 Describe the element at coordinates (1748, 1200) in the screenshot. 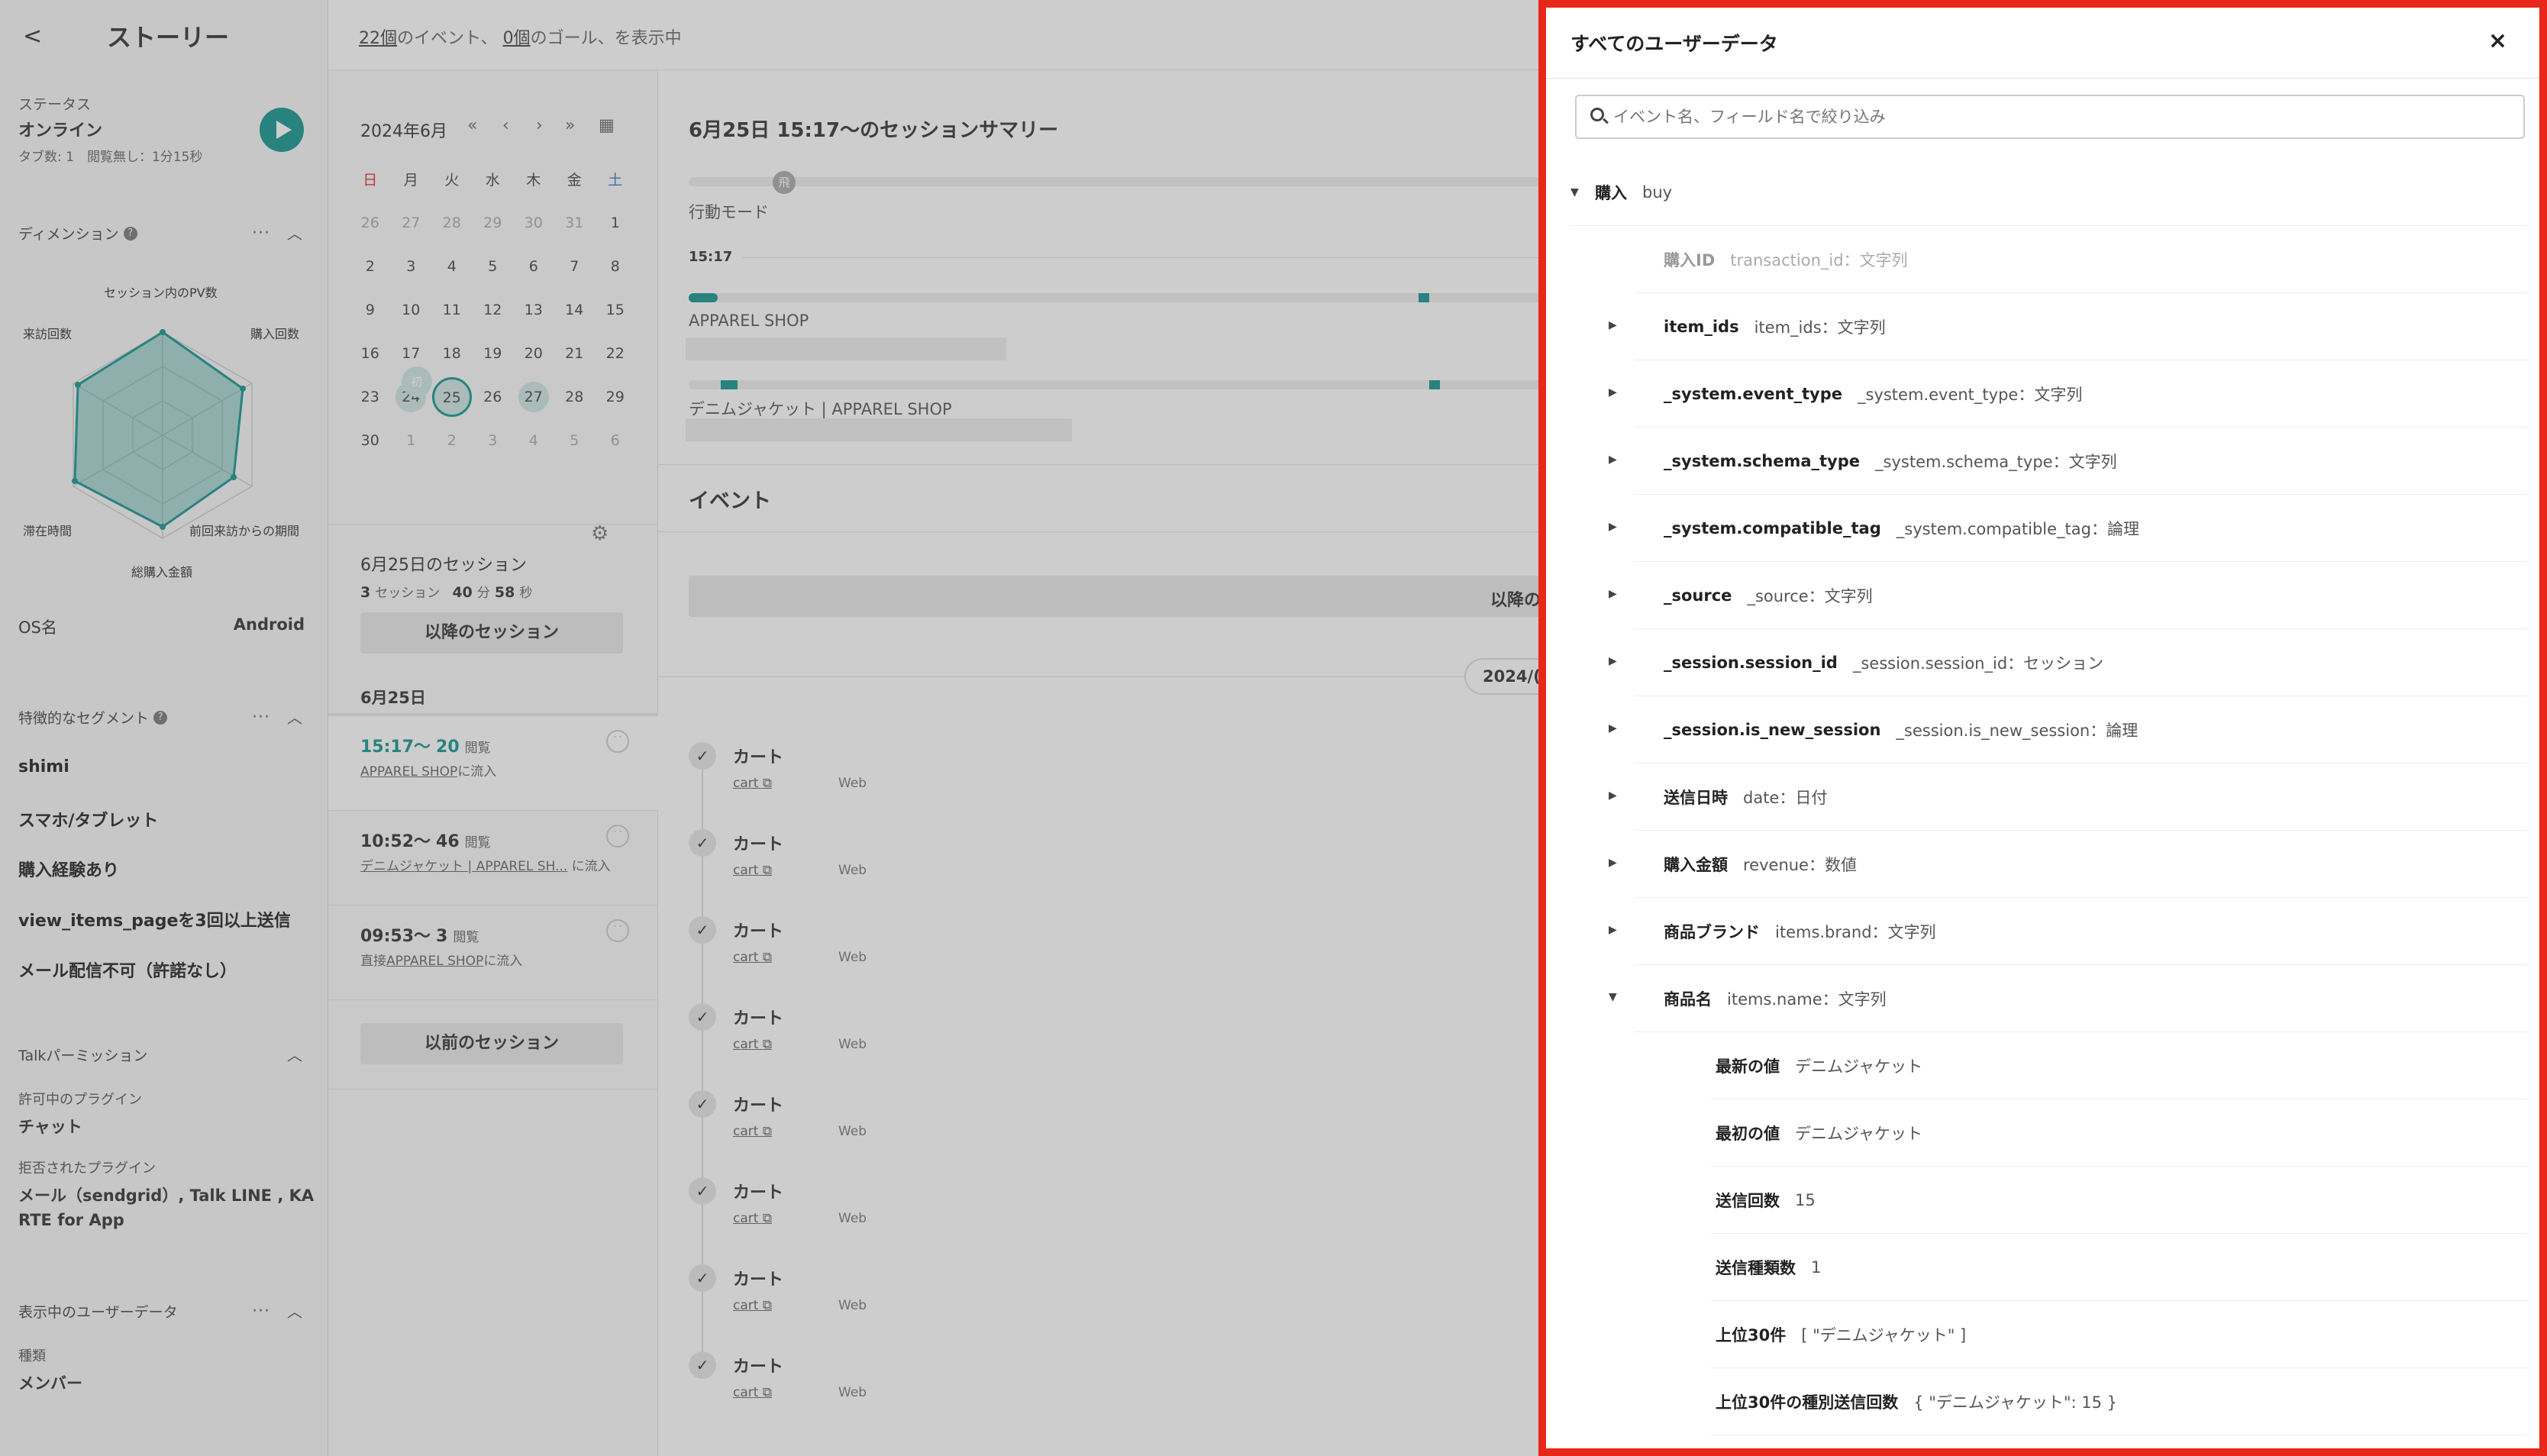

I see `detail-key: 送信回数` at that location.